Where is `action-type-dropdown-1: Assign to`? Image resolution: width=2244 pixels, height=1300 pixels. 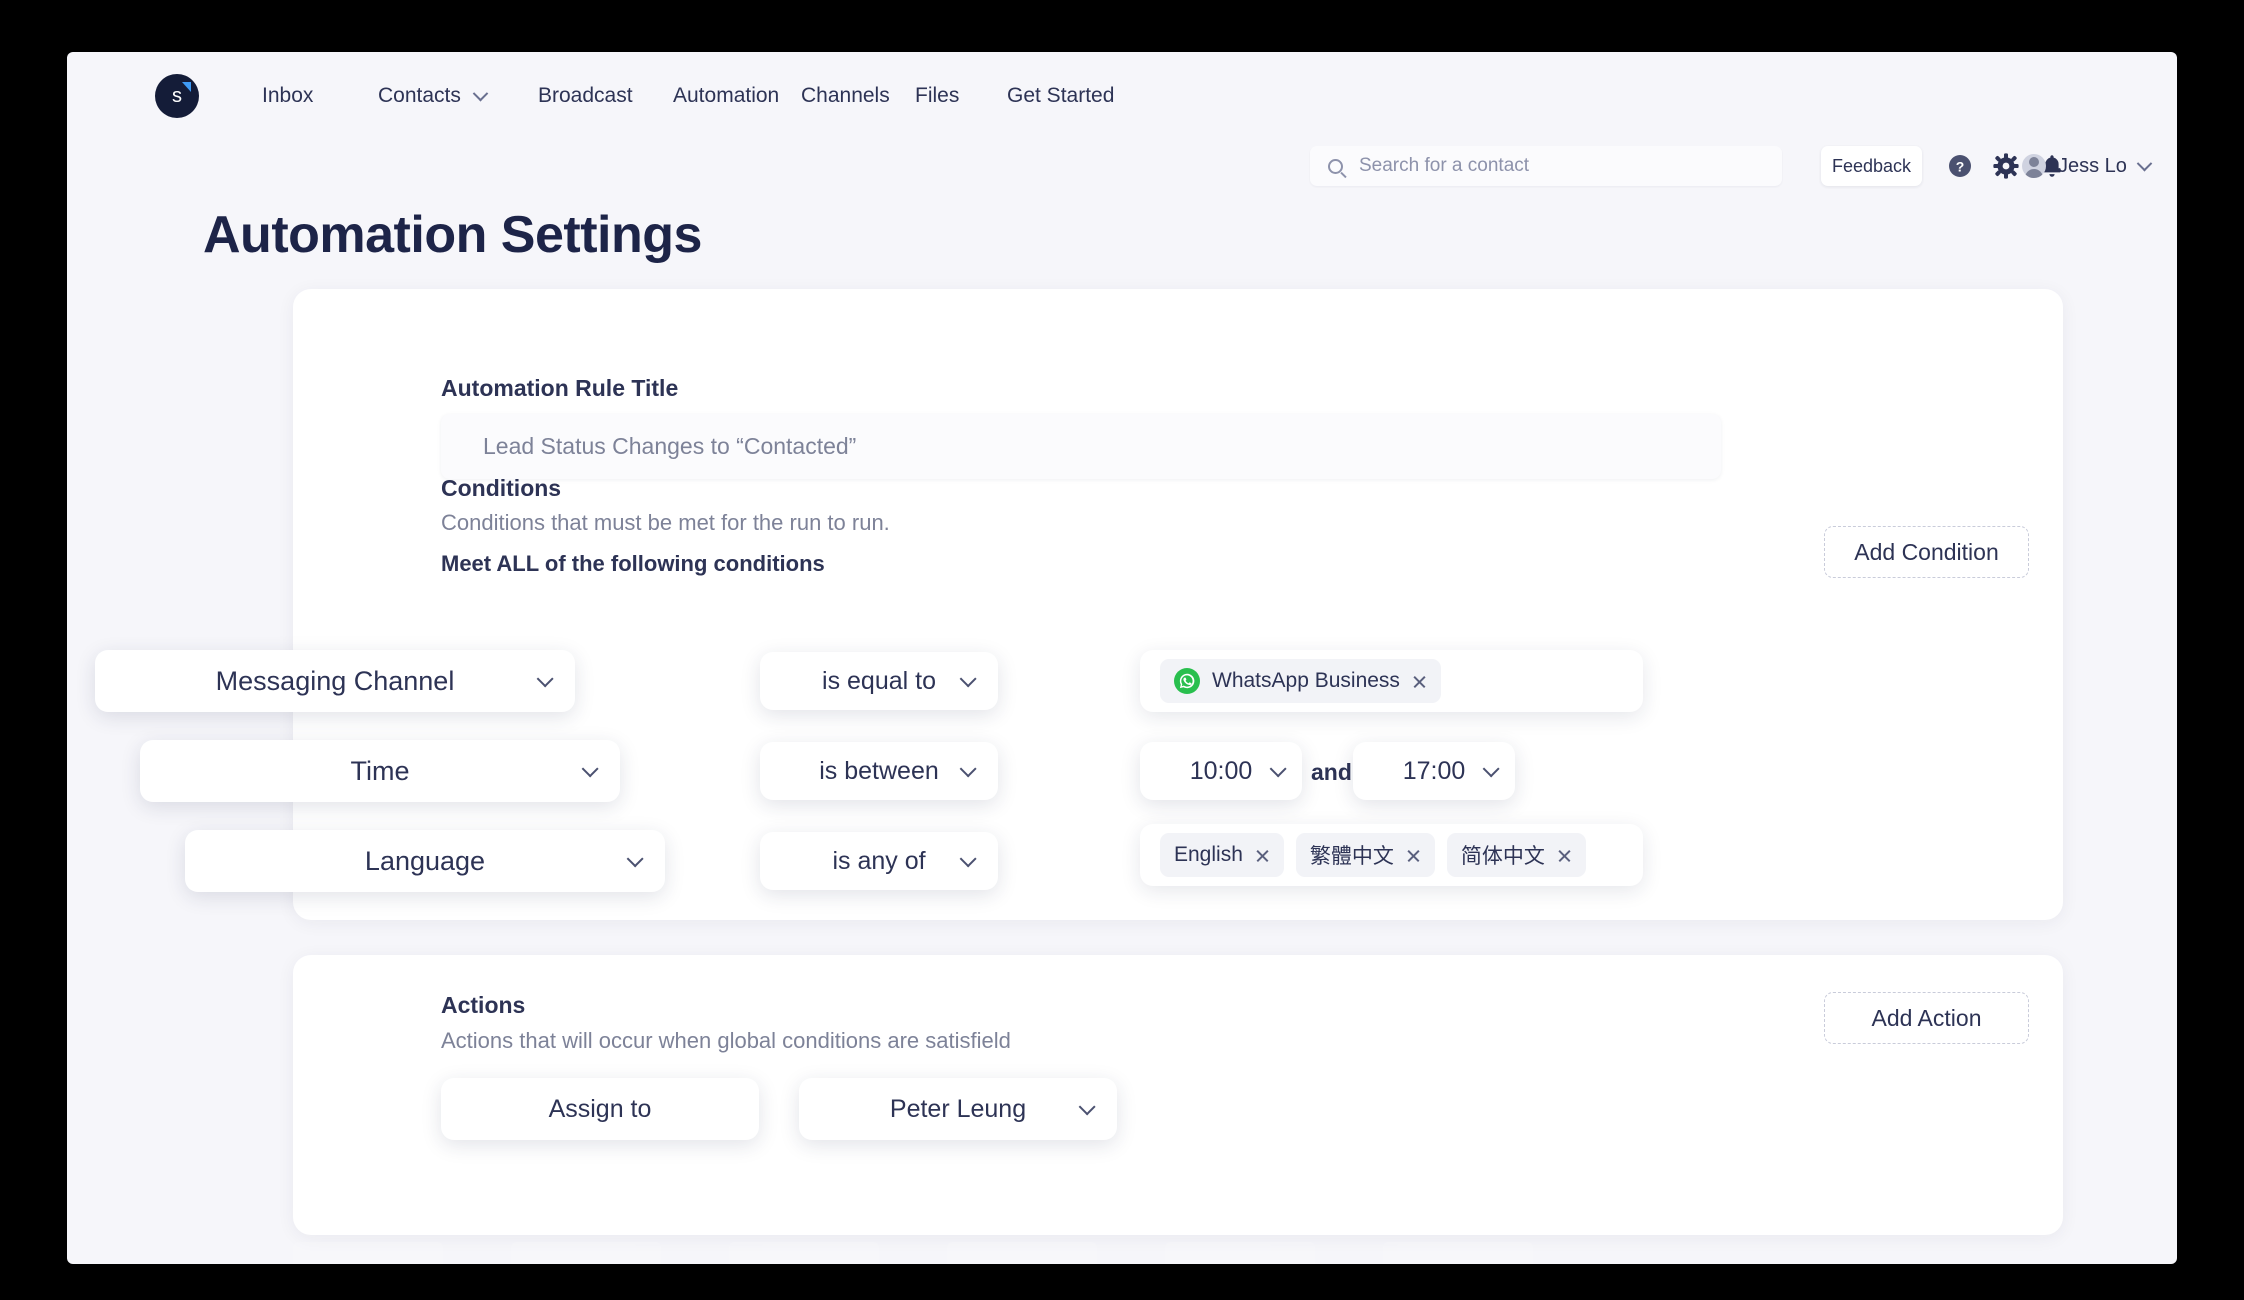
action-type-dropdown-1: Assign to is located at coordinates (600, 1109).